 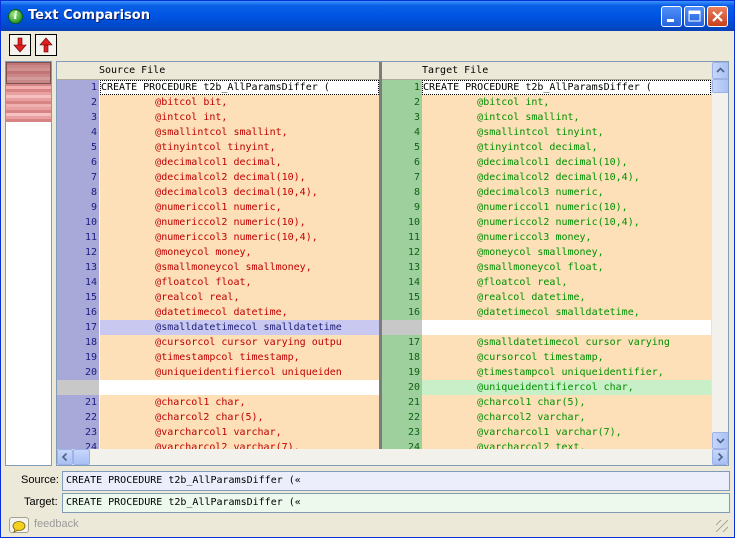 I want to click on line-number: 11, so click(x=402, y=237).